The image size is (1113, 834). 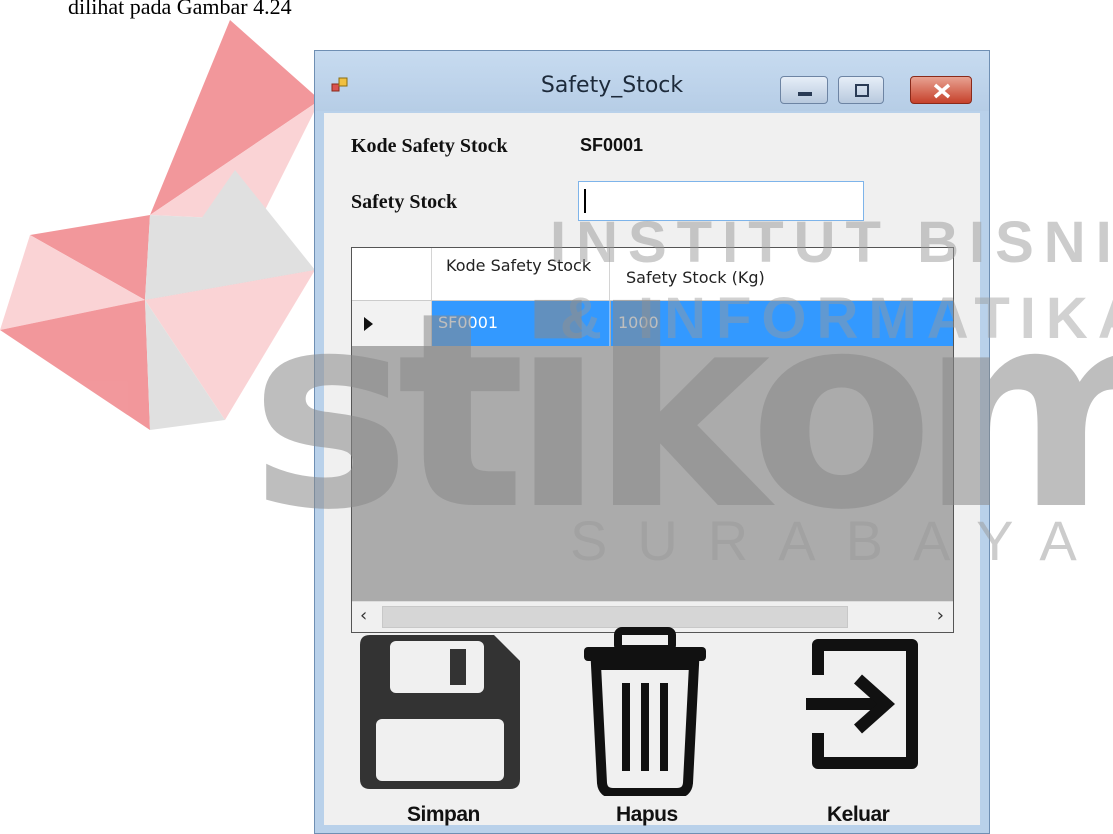 What do you see at coordinates (392, 274) in the screenshot?
I see `row-header-corner` at bounding box center [392, 274].